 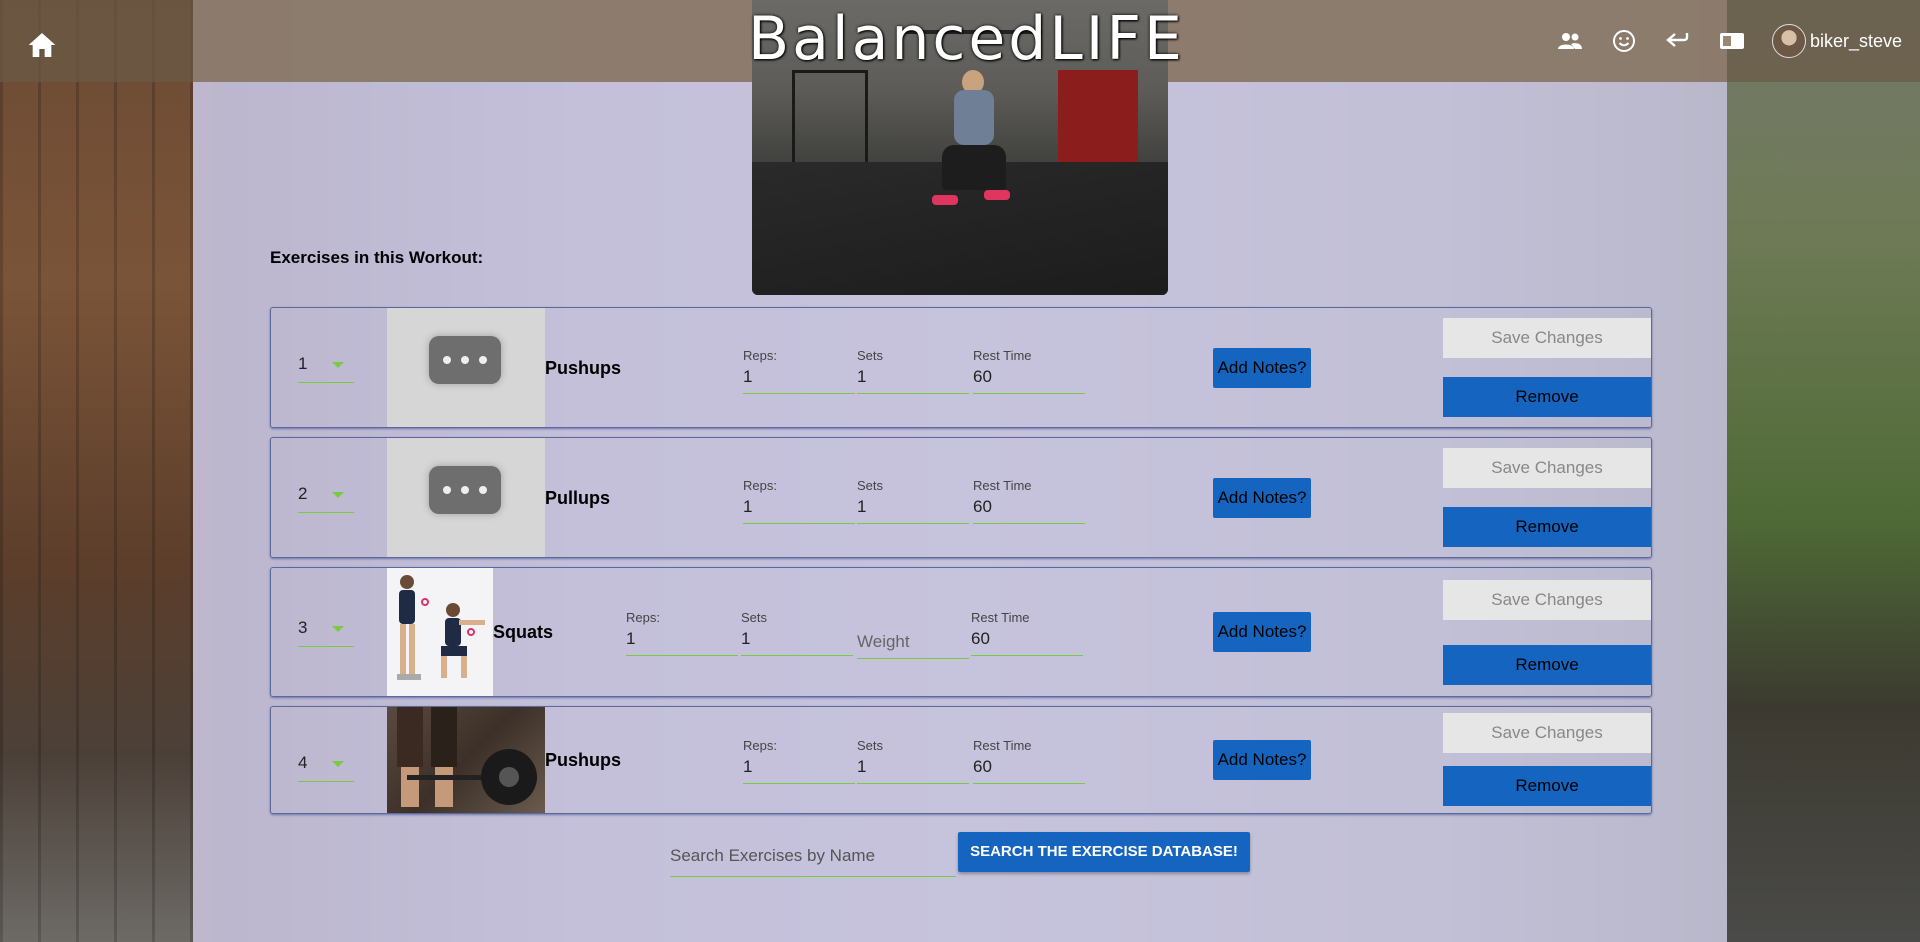 What do you see at coordinates (913, 645) in the screenshot?
I see `weight-field: Weight` at bounding box center [913, 645].